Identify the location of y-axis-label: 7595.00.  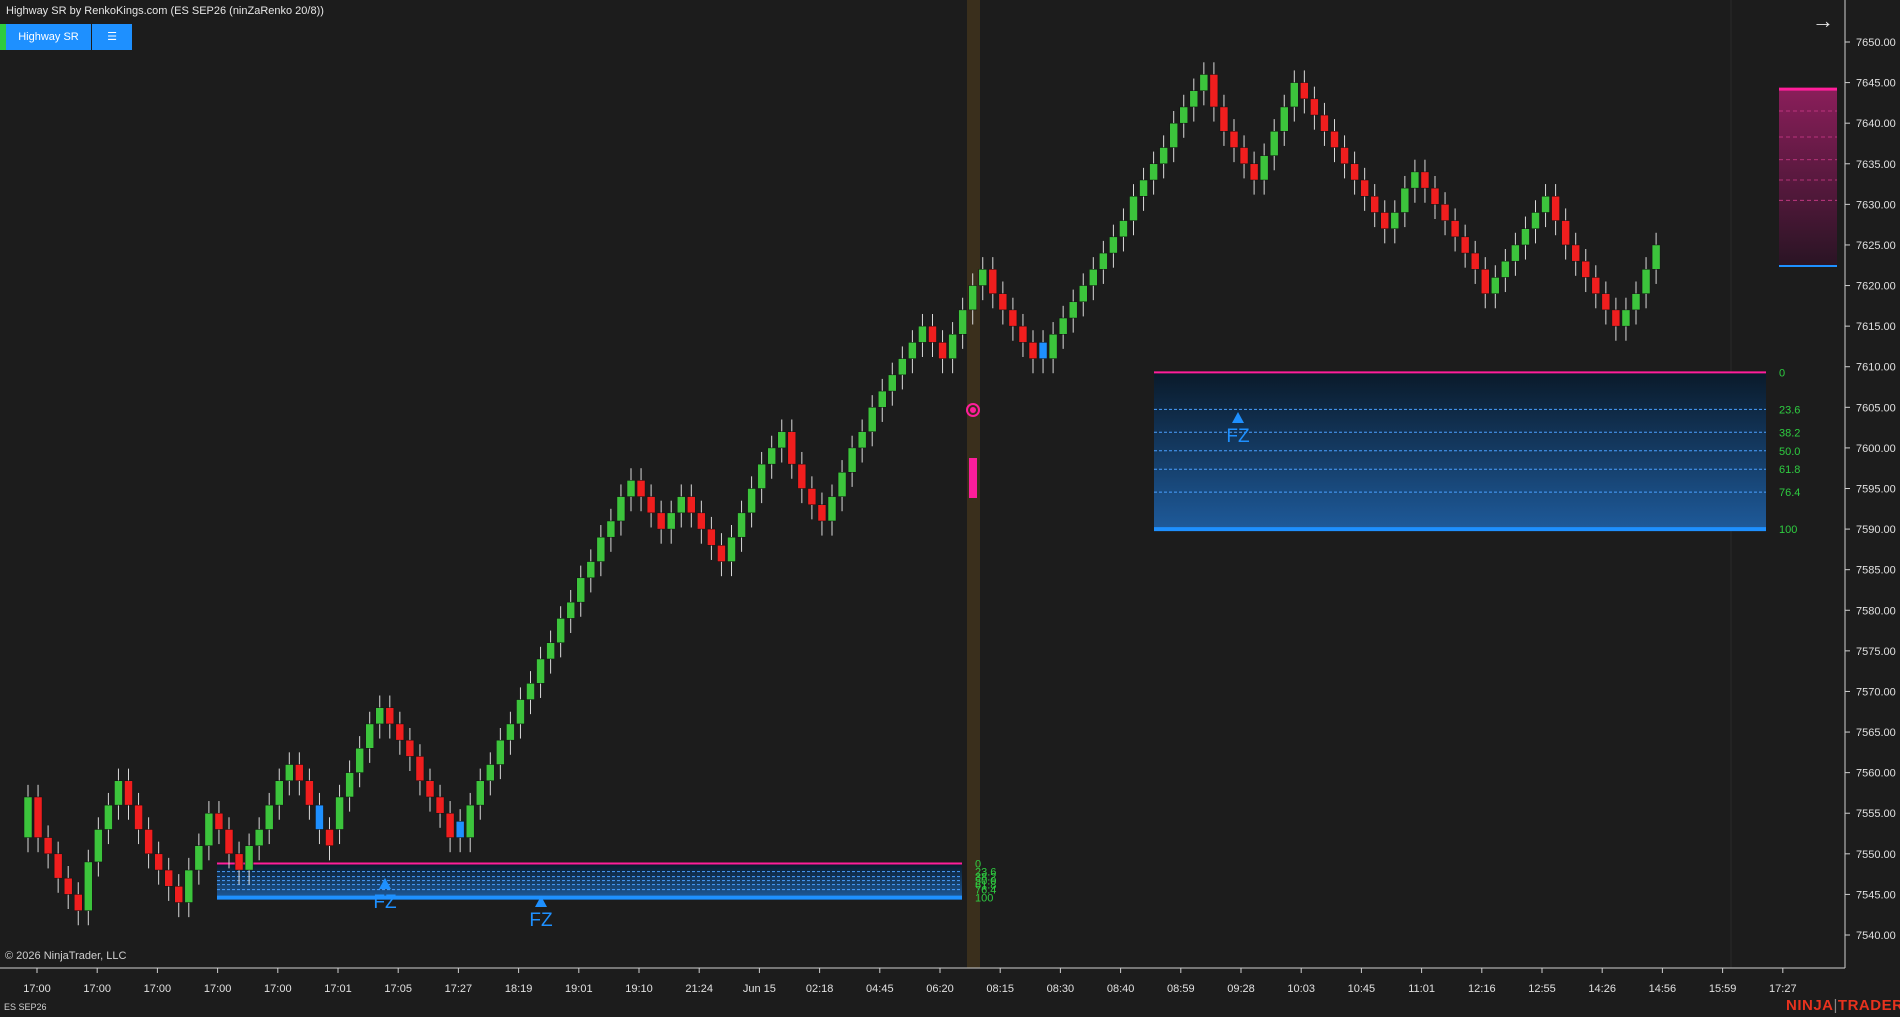
(1876, 490).